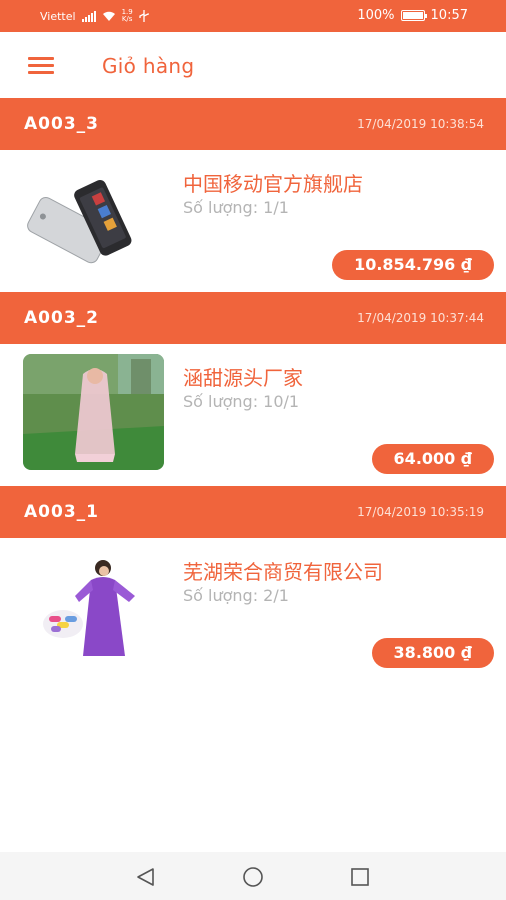  I want to click on smartphone-image, so click(93, 218).